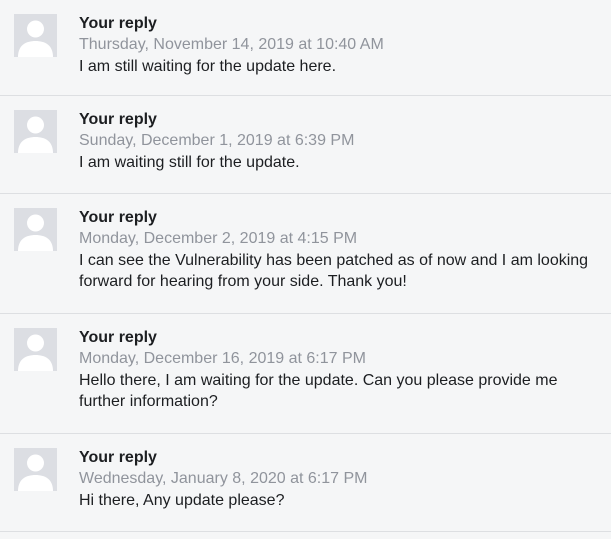 This screenshot has width=611, height=539. I want to click on reply-message: I am still waiting for the update here., so click(208, 66).